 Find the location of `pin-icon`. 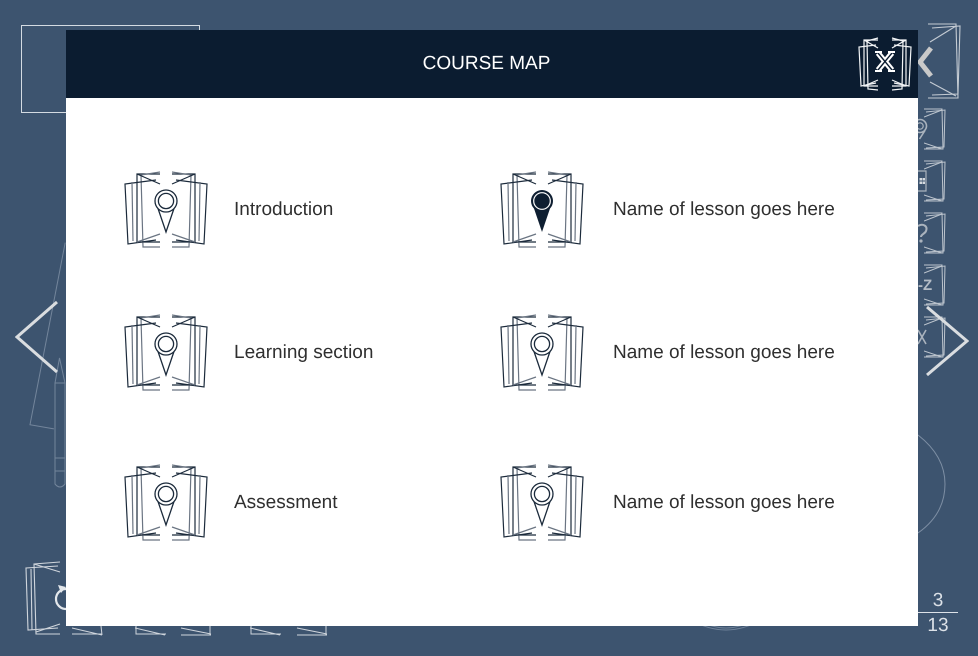

pin-icon is located at coordinates (923, 129).